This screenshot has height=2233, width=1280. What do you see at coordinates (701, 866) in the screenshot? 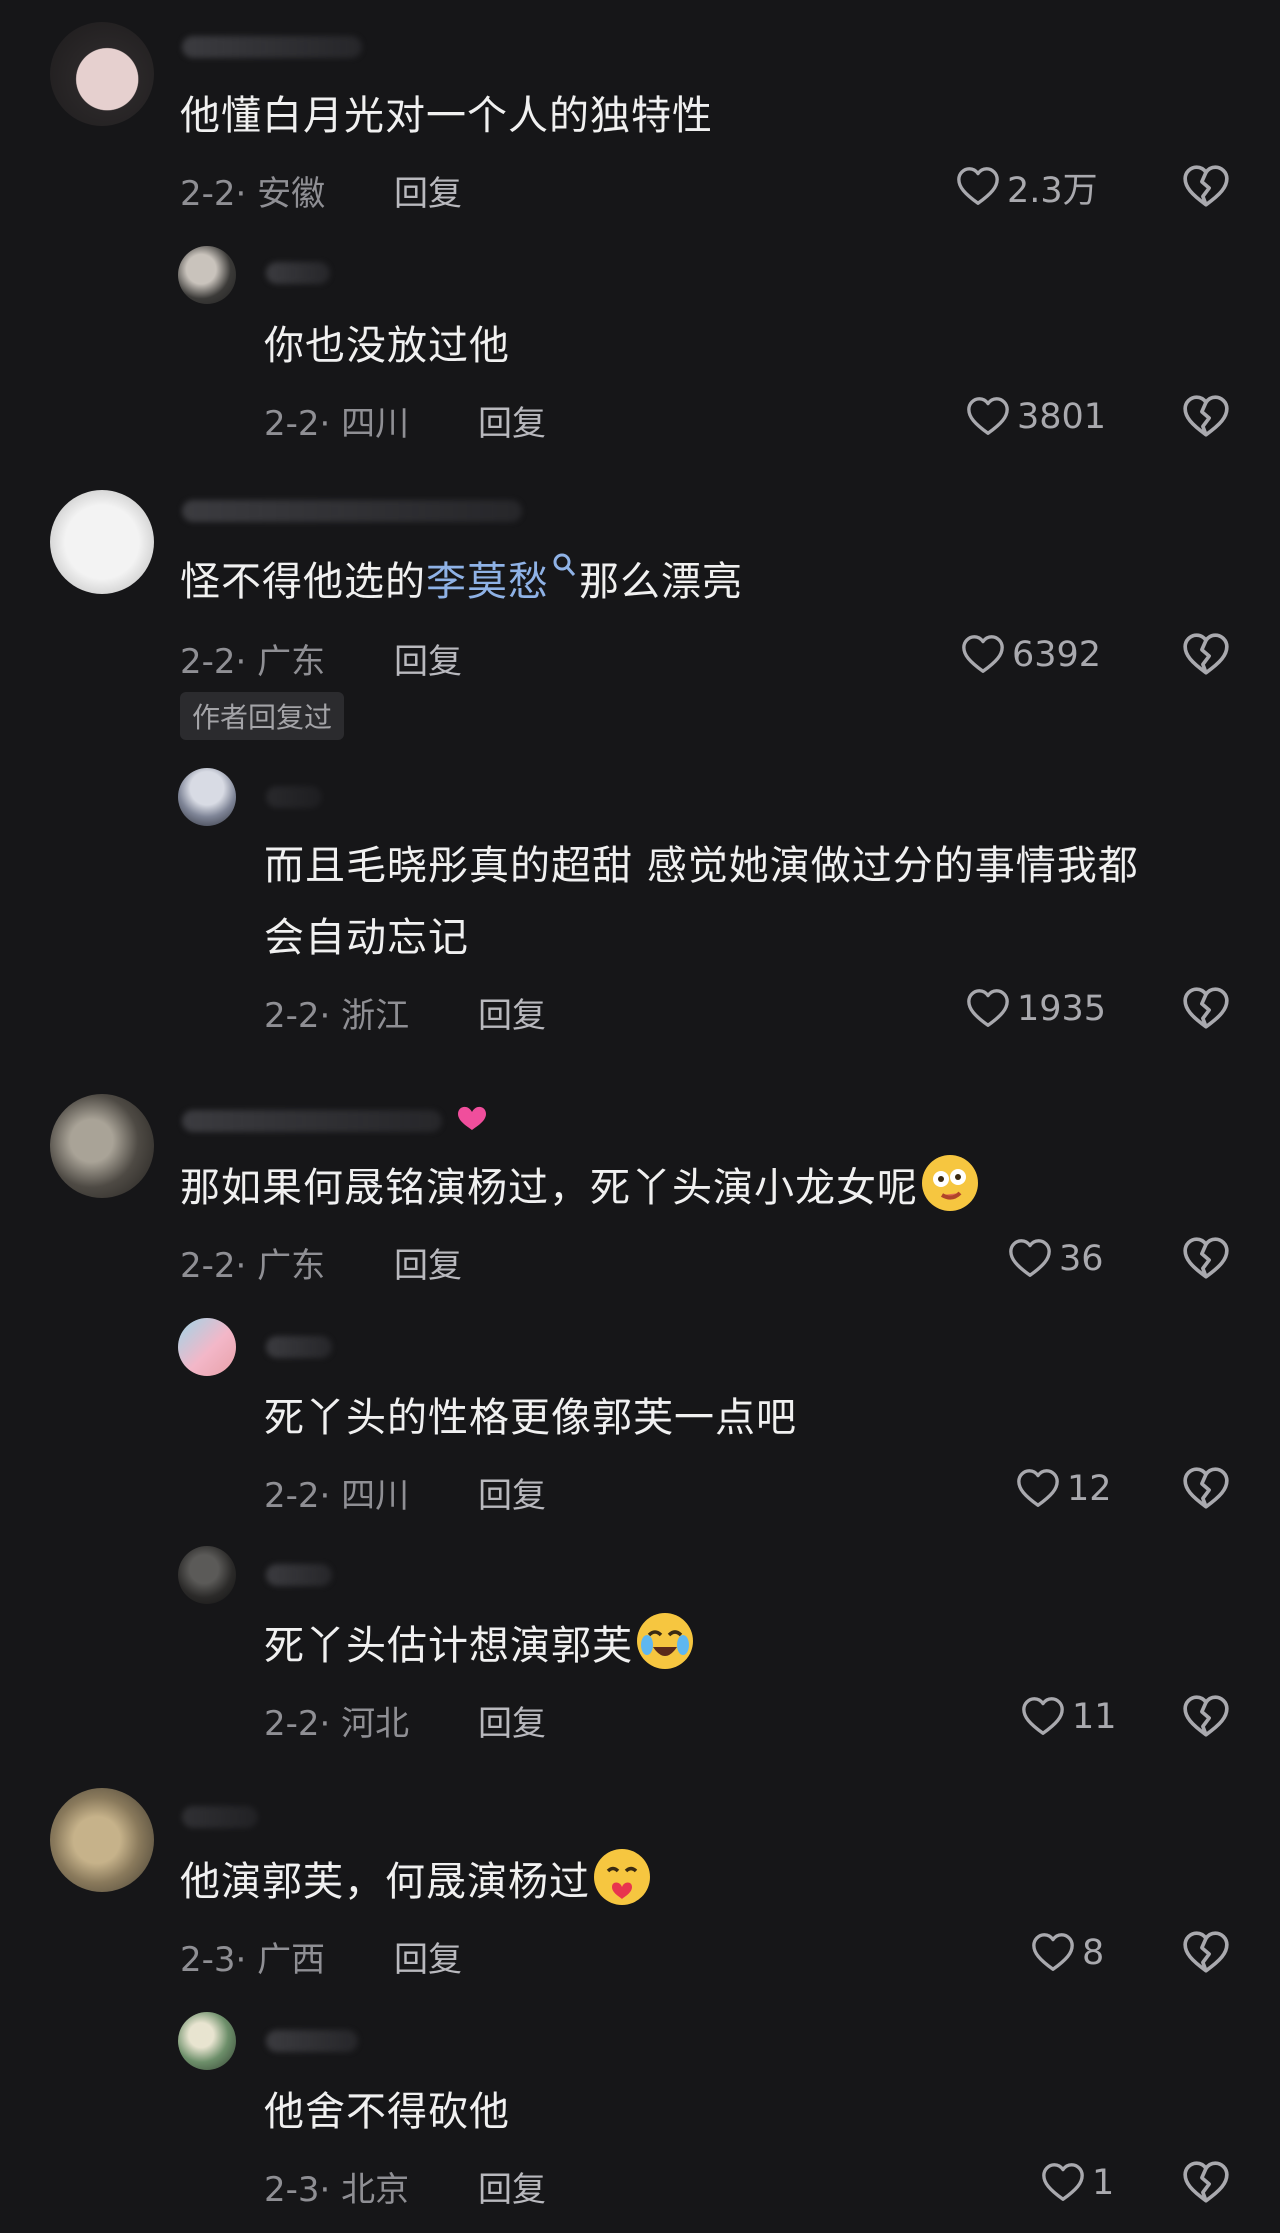
I see `reply-text-line: 而且毛晓彤真的超甜 感觉她演做过分的事情我都` at bounding box center [701, 866].